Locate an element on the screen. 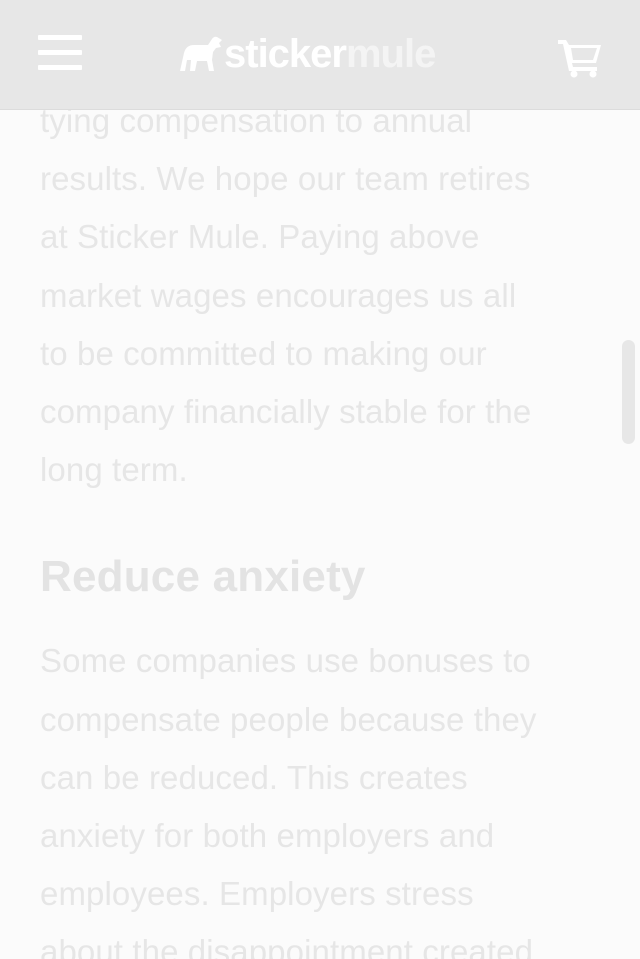 Image resolution: width=640 pixels, height=959 pixels. menu-button is located at coordinates (60, 53).